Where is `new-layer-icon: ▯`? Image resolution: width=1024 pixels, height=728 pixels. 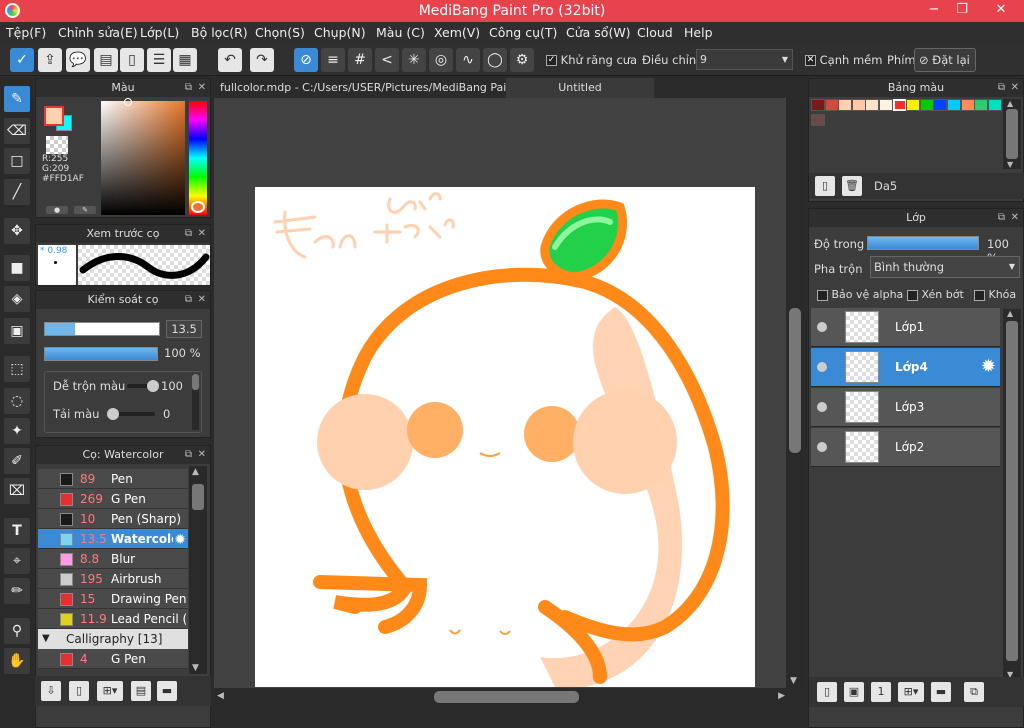
new-layer-icon: ▯ is located at coordinates (827, 692).